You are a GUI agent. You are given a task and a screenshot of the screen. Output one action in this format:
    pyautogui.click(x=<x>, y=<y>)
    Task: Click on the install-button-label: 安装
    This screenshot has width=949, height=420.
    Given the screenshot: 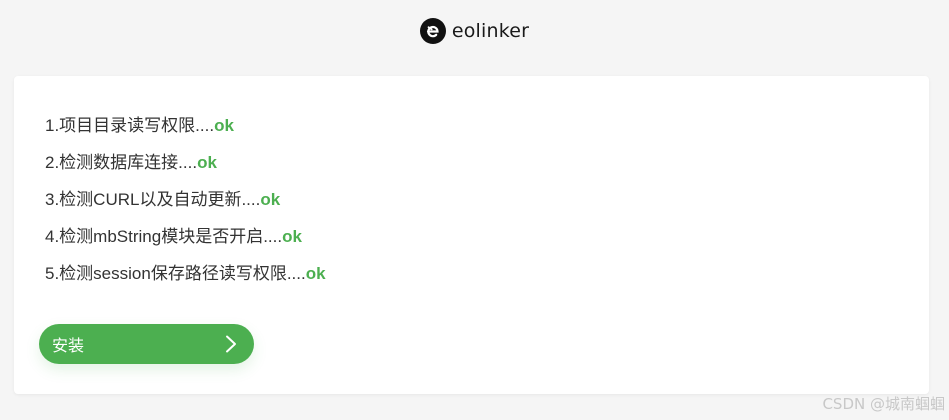 What is the action you would take?
    pyautogui.click(x=68, y=346)
    